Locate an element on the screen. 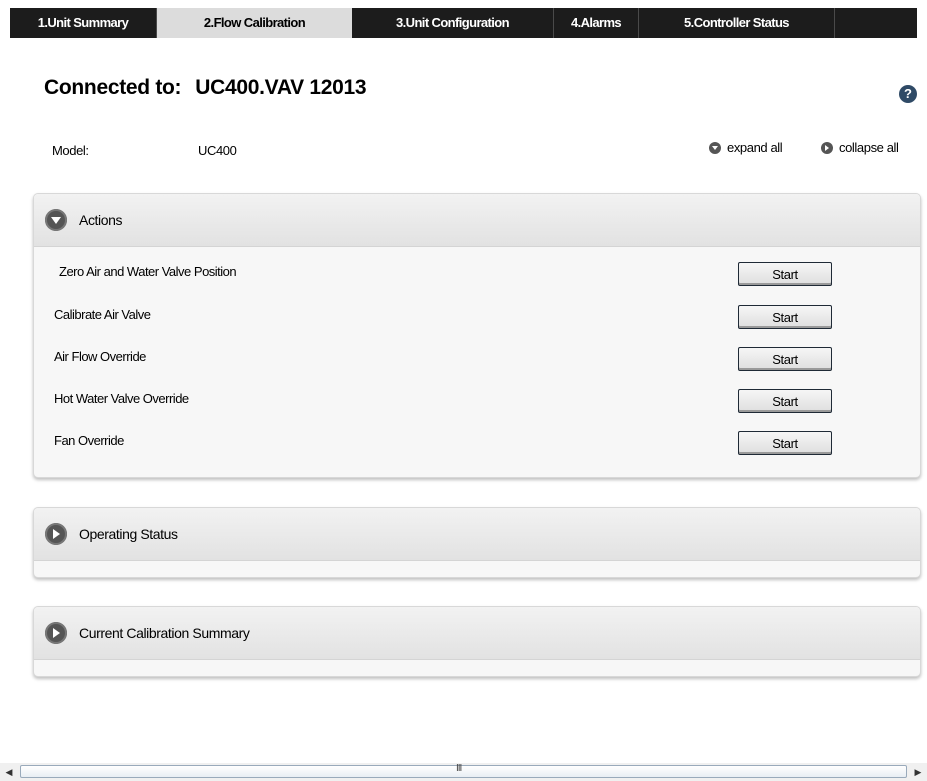 Image resolution: width=927 pixels, height=781 pixels. tab-controller-status: 5.Controller Status is located at coordinates (737, 23).